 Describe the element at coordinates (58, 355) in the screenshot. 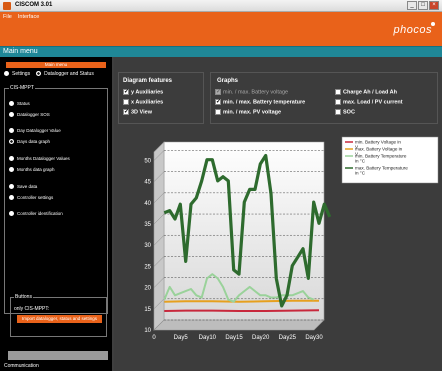

I see `progress-bar` at that location.